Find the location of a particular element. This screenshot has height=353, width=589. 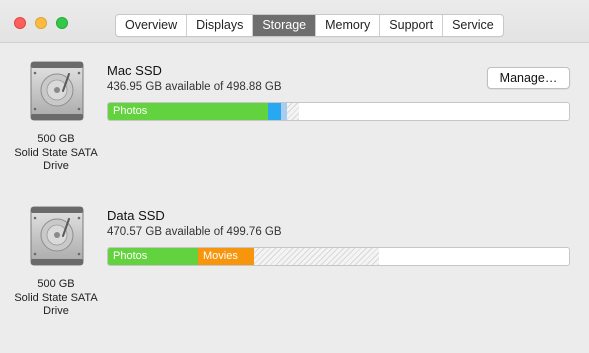

storage-usage-bar: Photos Movies is located at coordinates (338, 256).